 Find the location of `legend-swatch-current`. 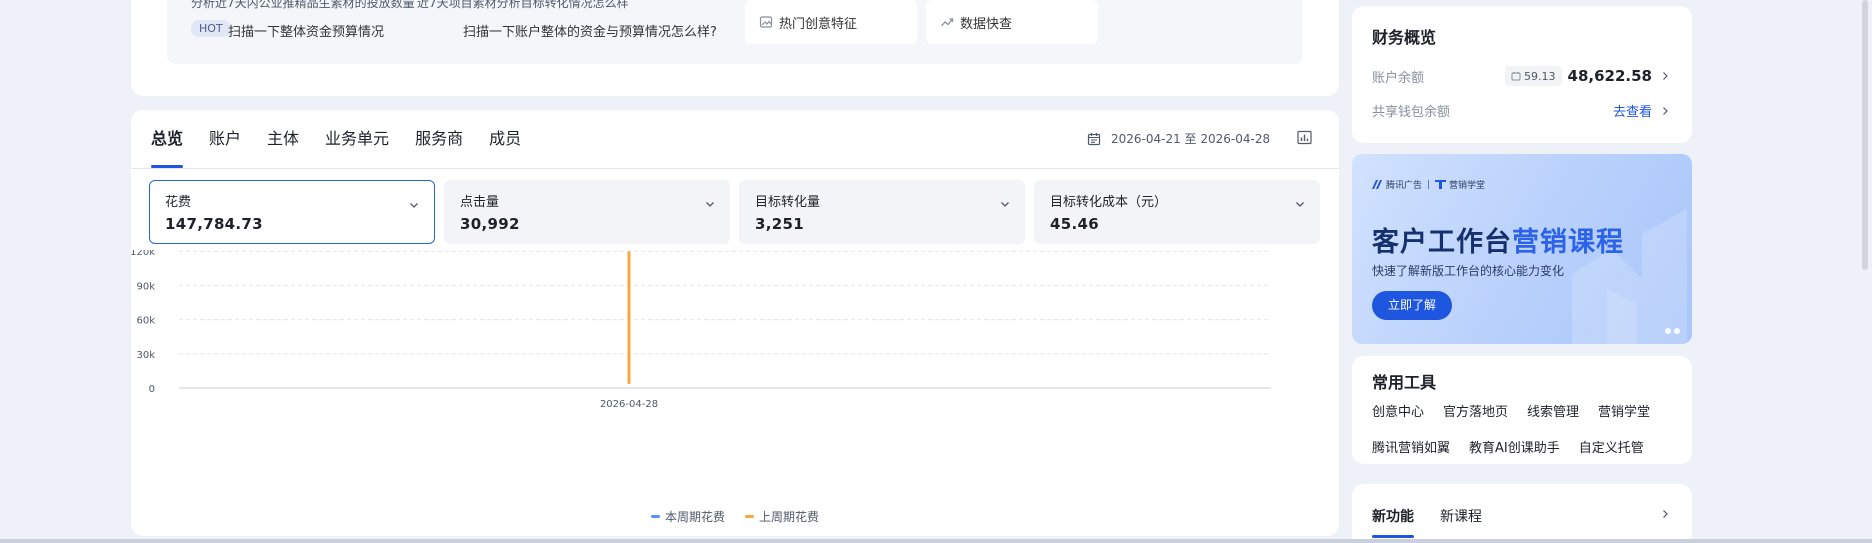

legend-swatch-current is located at coordinates (655, 516).